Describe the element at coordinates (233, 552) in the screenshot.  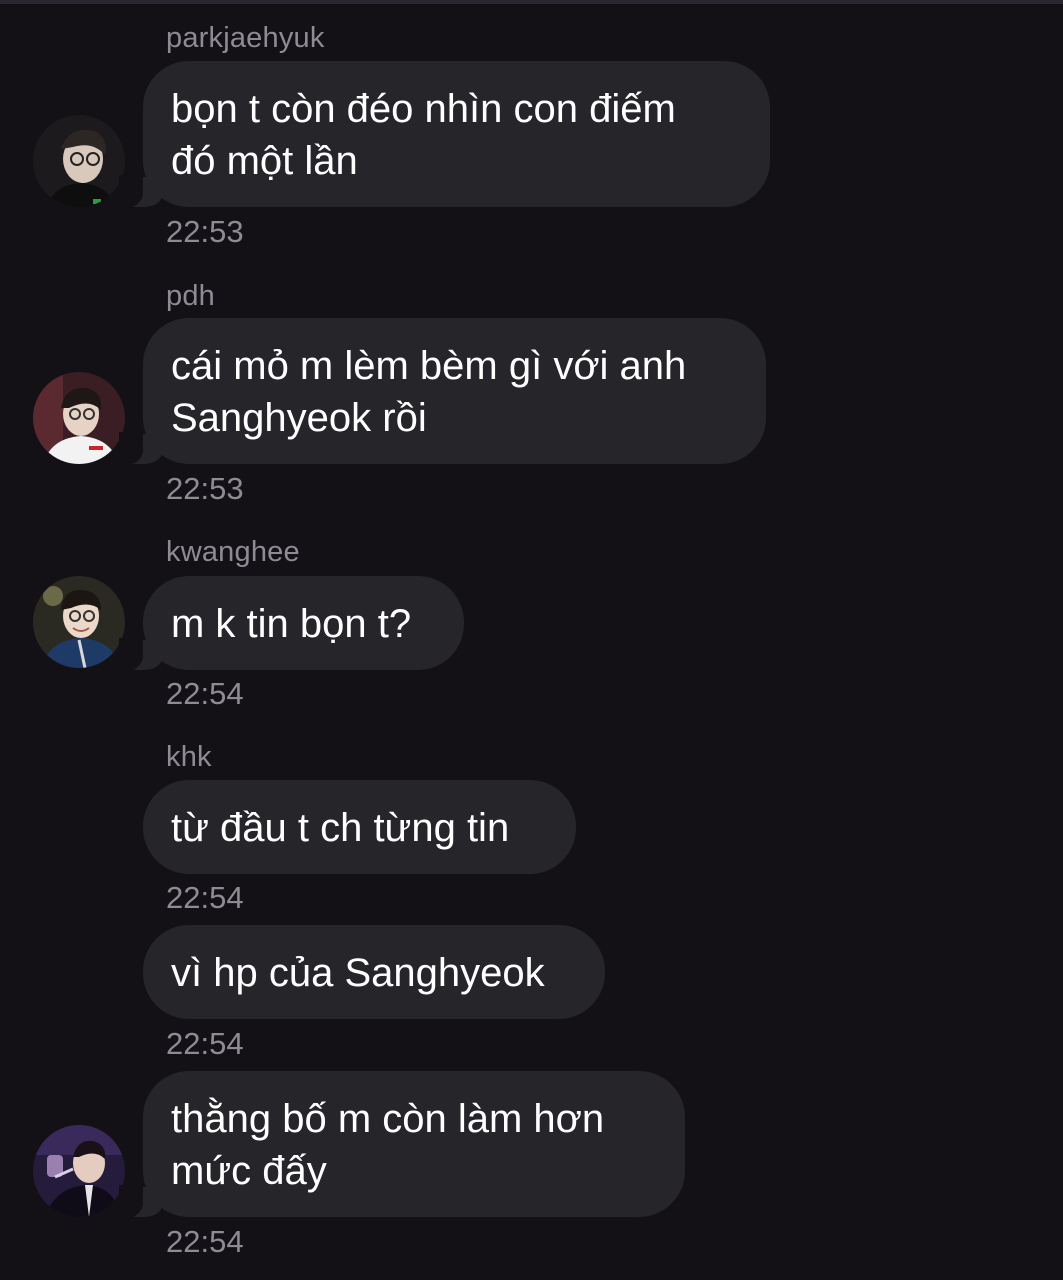
I see `sender-name: kwanghee` at that location.